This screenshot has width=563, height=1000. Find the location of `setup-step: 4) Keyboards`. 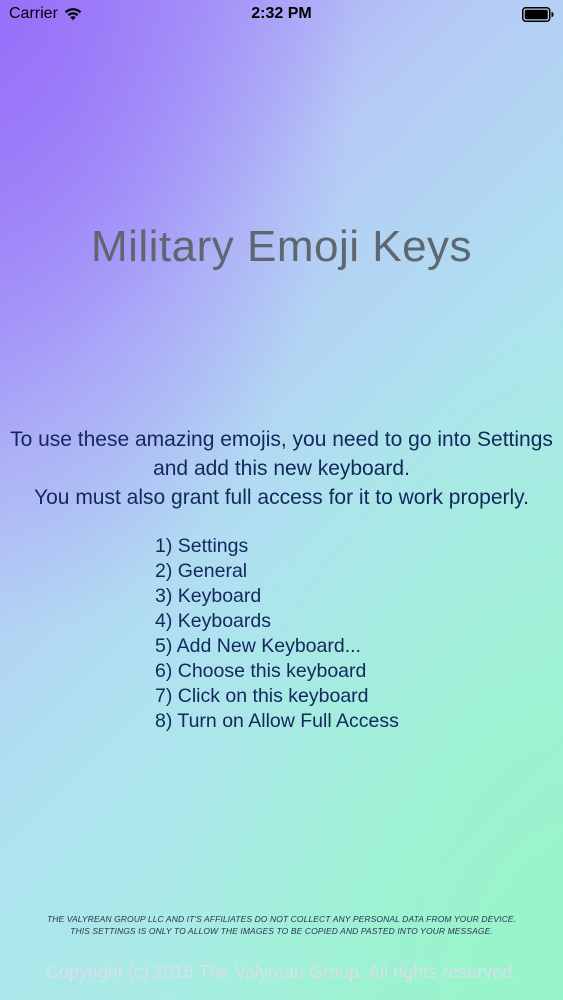

setup-step: 4) Keyboards is located at coordinates (213, 621).